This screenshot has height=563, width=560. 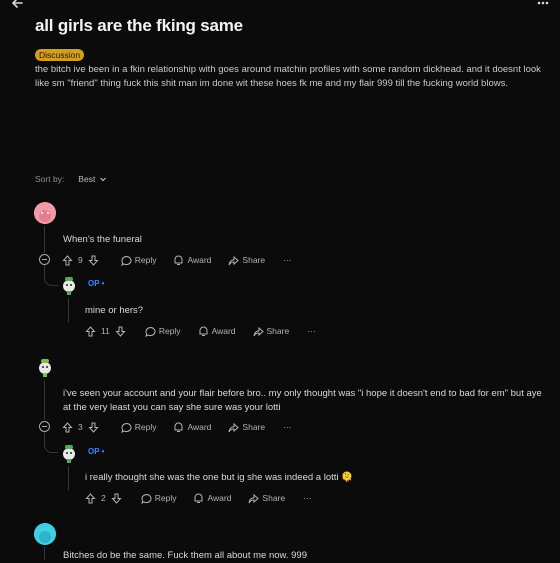 What do you see at coordinates (71, 179) in the screenshot?
I see `sort-bar: Sort by: Best` at bounding box center [71, 179].